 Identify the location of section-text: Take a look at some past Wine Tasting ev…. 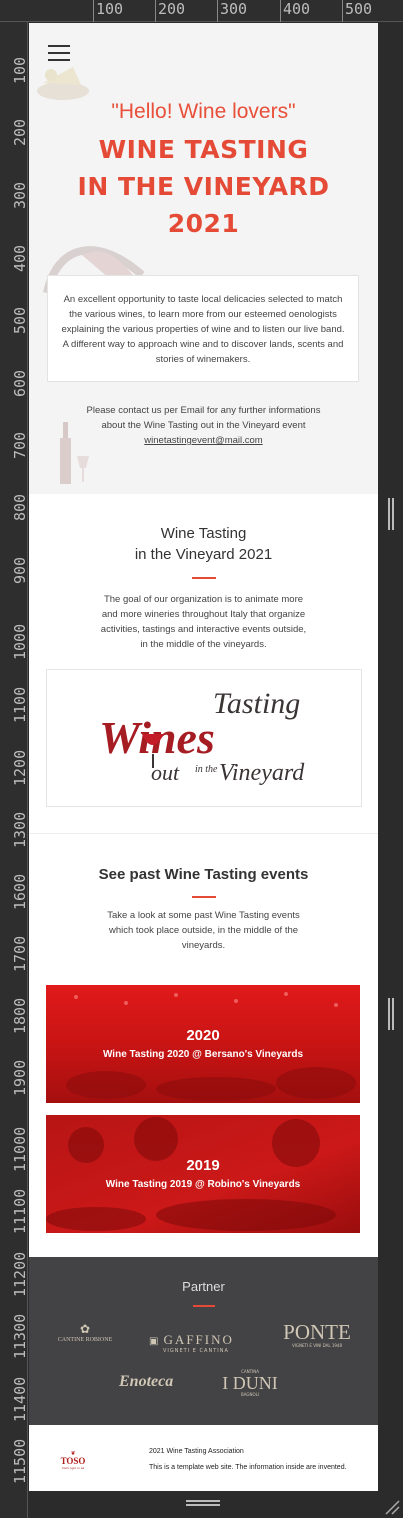
(203, 930).